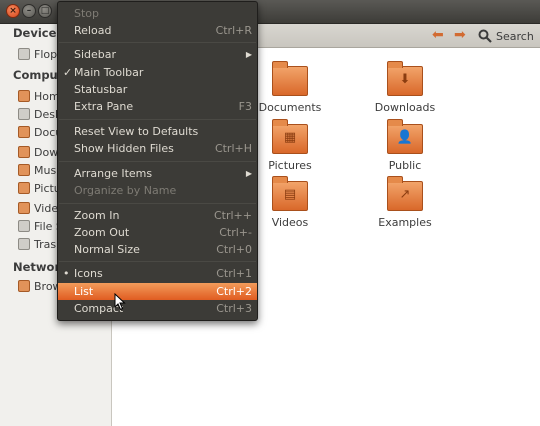 Image resolution: width=540 pixels, height=426 pixels. Describe the element at coordinates (40, 286) in the screenshot. I see `sidebar-item-browse-network: Brow` at that location.